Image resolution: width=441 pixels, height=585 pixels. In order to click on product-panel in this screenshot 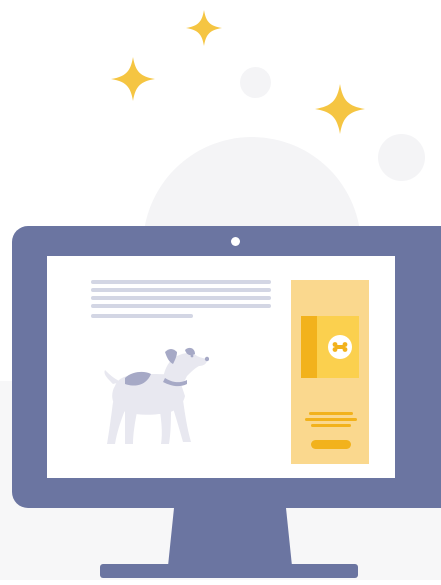, I will do `click(330, 372)`.